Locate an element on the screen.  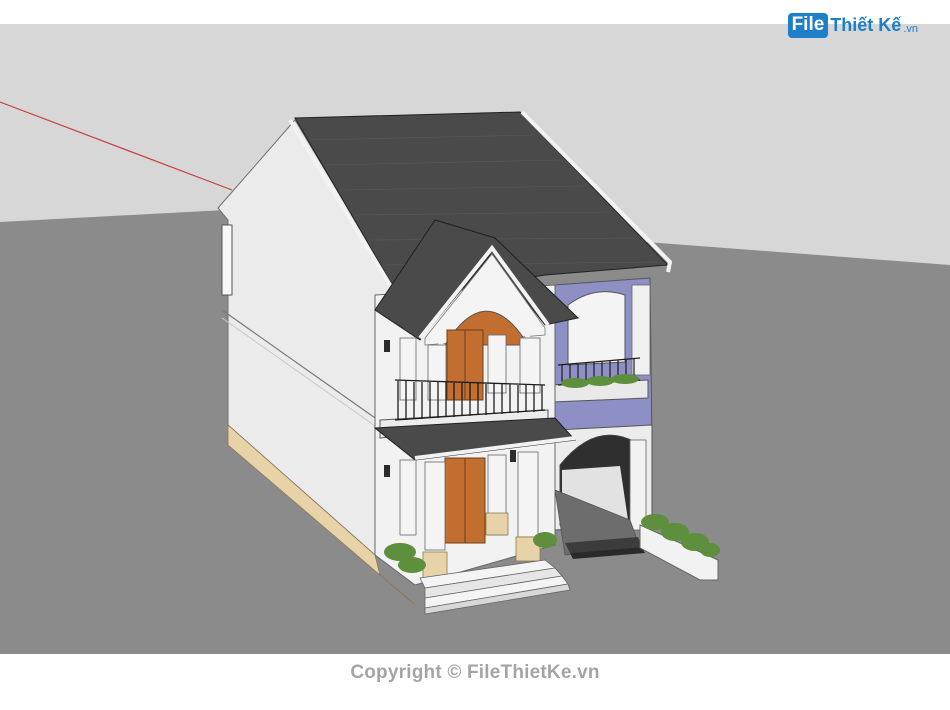
logo-tld: .vn is located at coordinates (910, 29).